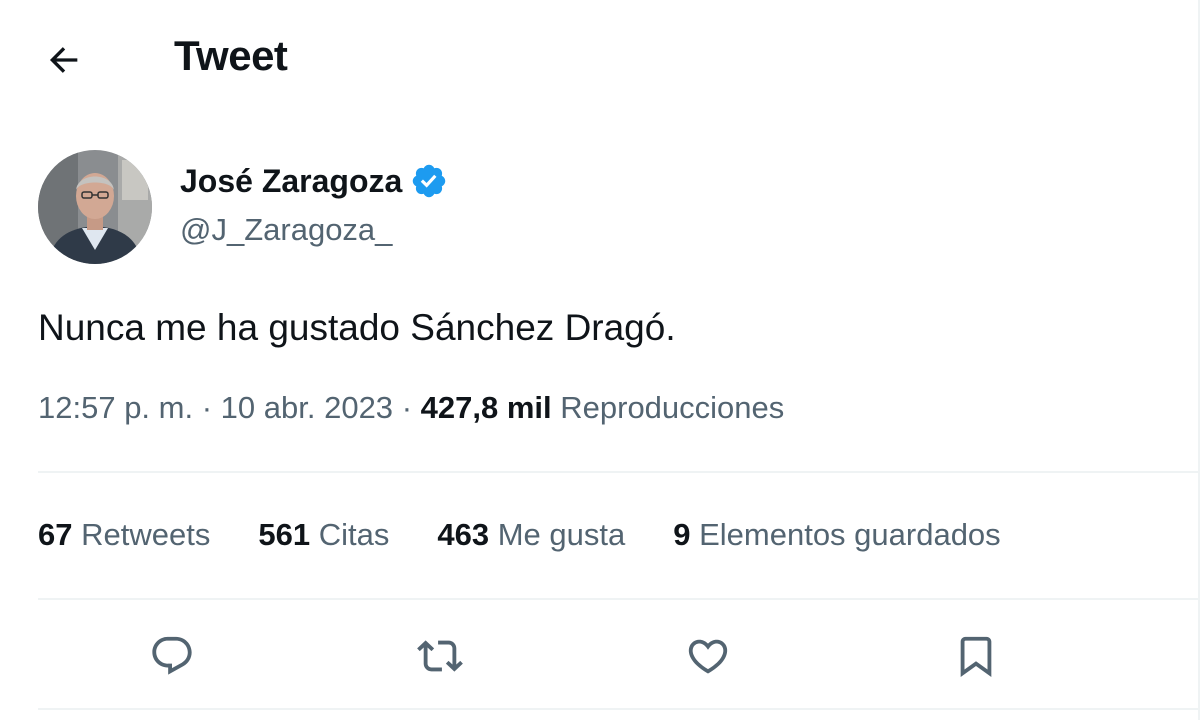 The height and width of the screenshot is (720, 1200). Describe the element at coordinates (486, 407) in the screenshot. I see `views-count: 427,8 mil` at that location.